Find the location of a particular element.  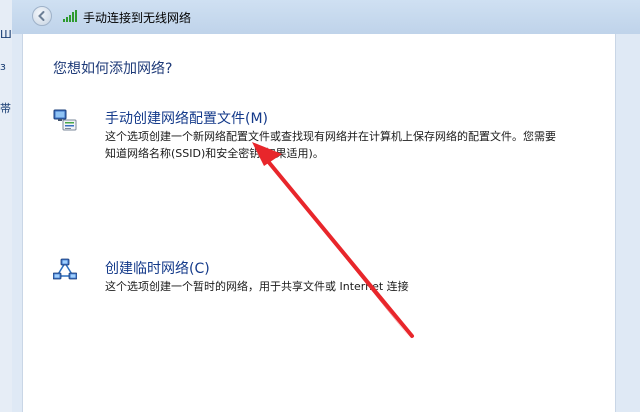

option-description: 这个选项创建一个暂时的网络，用于共享文件或 Internet 连接 is located at coordinates (257, 286).